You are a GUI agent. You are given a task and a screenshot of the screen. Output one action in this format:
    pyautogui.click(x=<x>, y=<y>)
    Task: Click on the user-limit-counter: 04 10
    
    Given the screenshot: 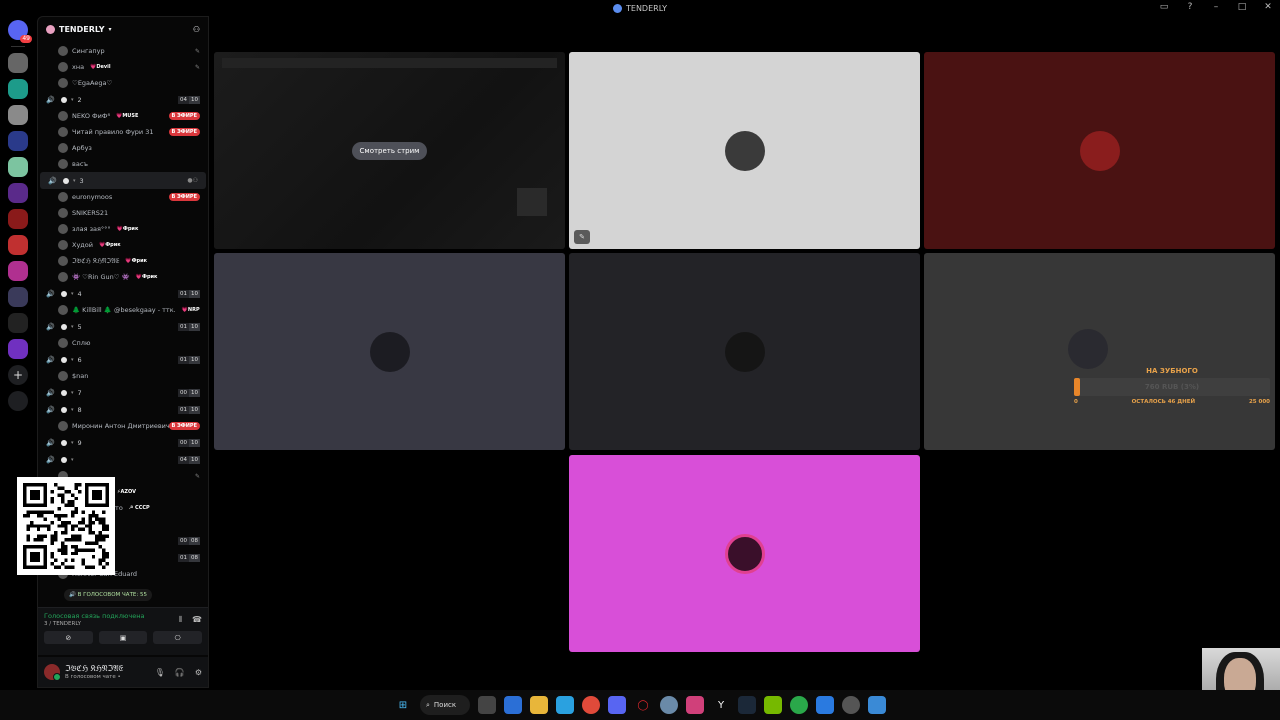 What is the action you would take?
    pyautogui.click(x=189, y=99)
    